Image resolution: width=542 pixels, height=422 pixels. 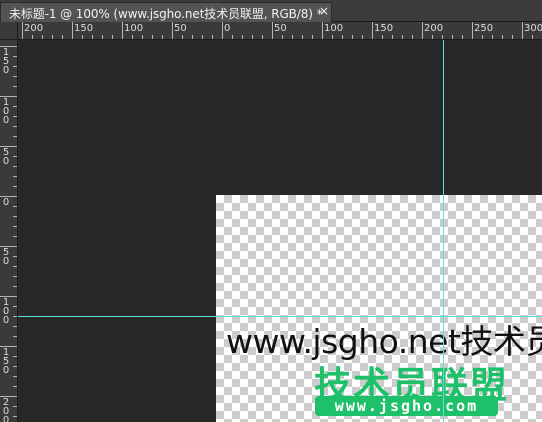 What do you see at coordinates (9, 31) in the screenshot?
I see `ruler-origin-corner` at bounding box center [9, 31].